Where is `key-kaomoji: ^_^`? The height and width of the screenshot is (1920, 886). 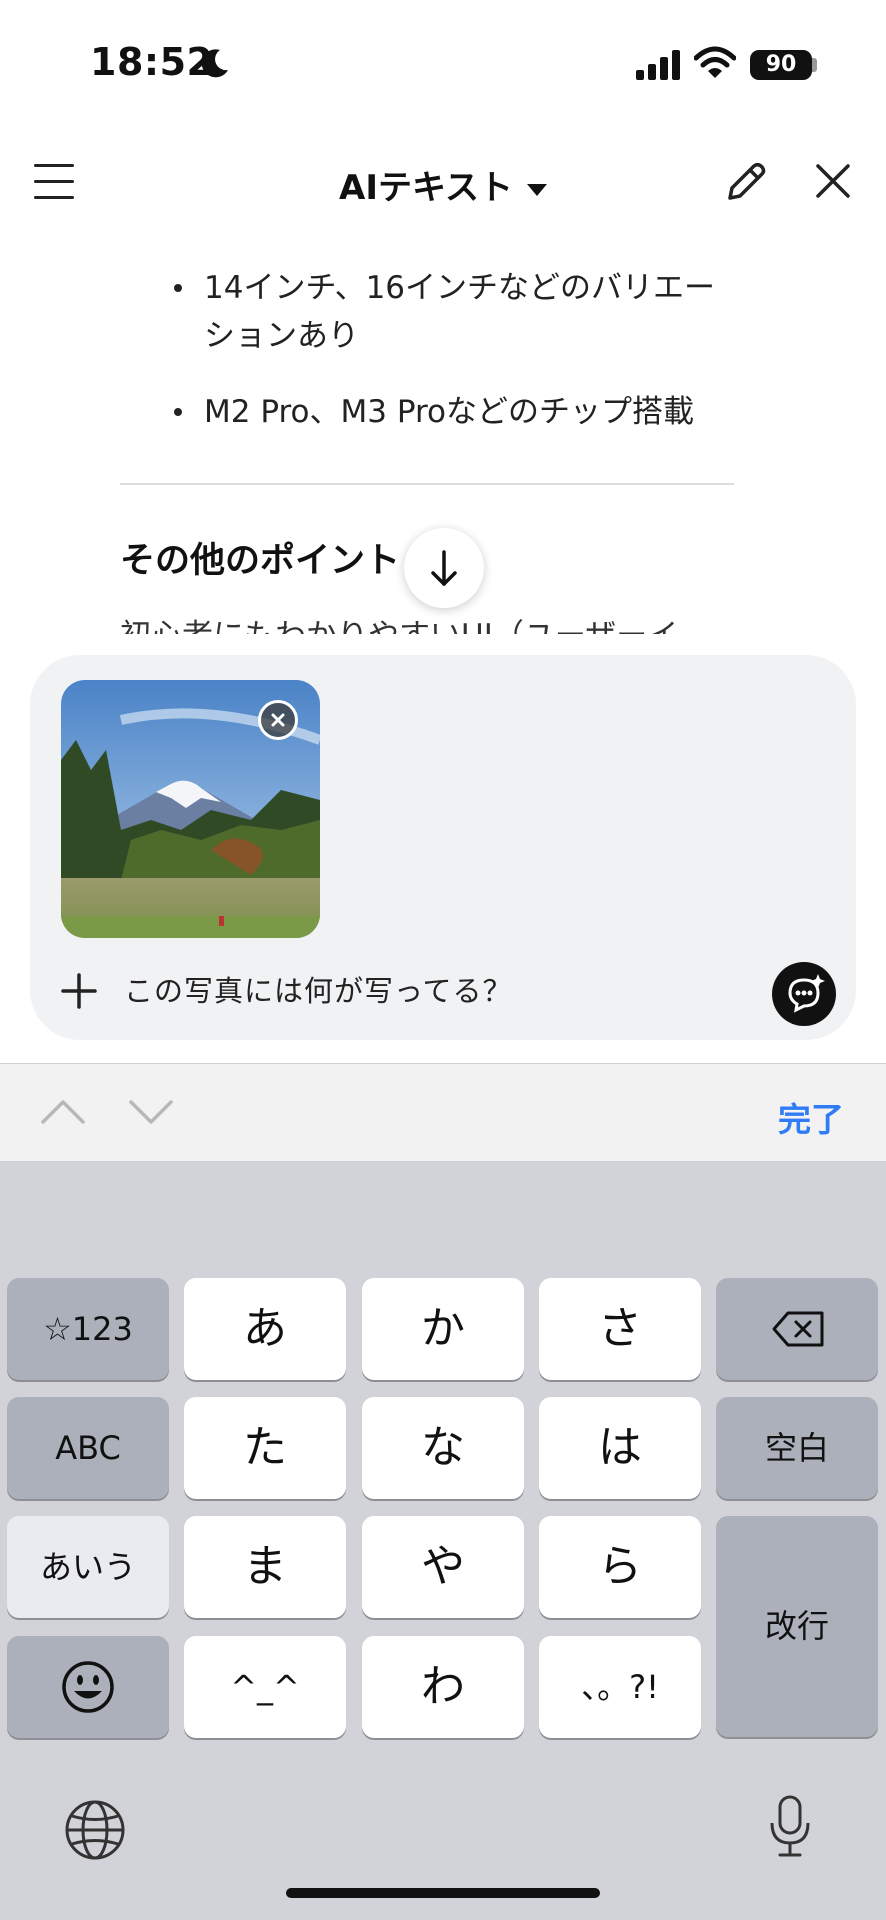
key-kaomoji: ^_^ is located at coordinates (265, 1687).